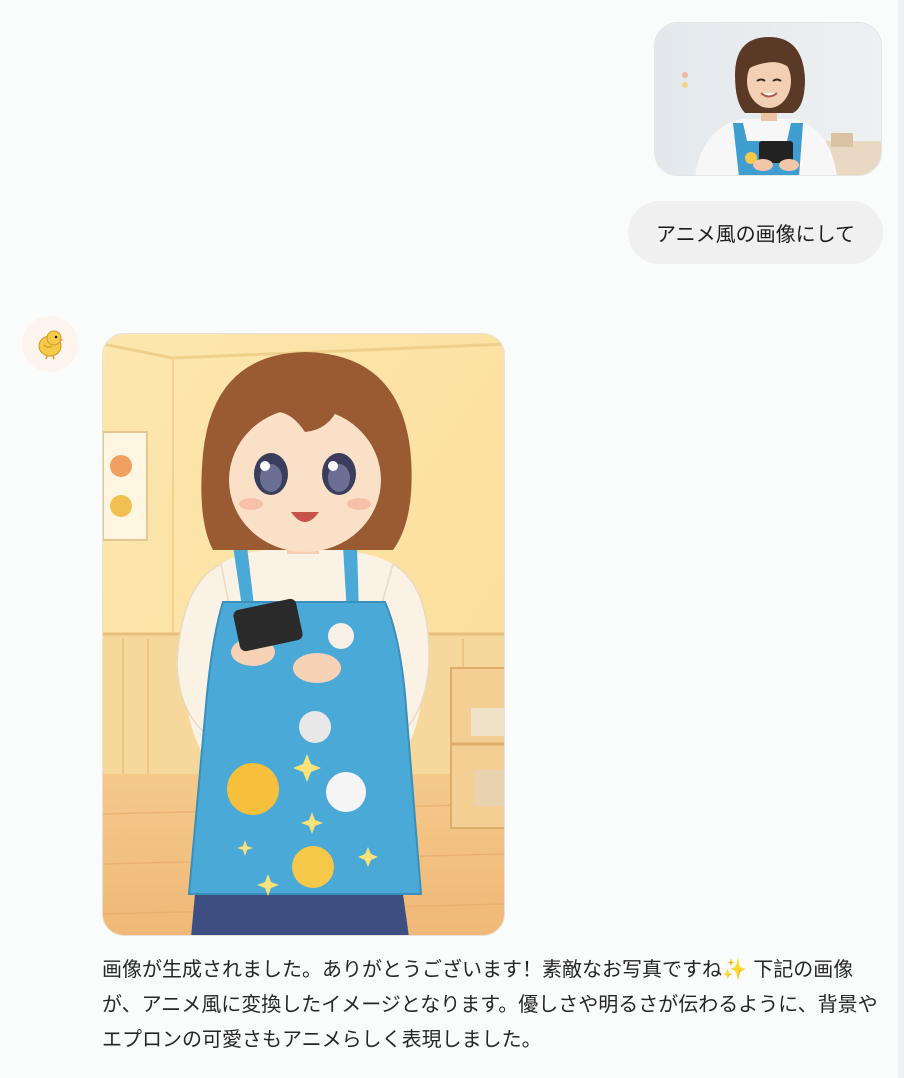 The width and height of the screenshot is (904, 1078). I want to click on chick-icon, so click(51, 345).